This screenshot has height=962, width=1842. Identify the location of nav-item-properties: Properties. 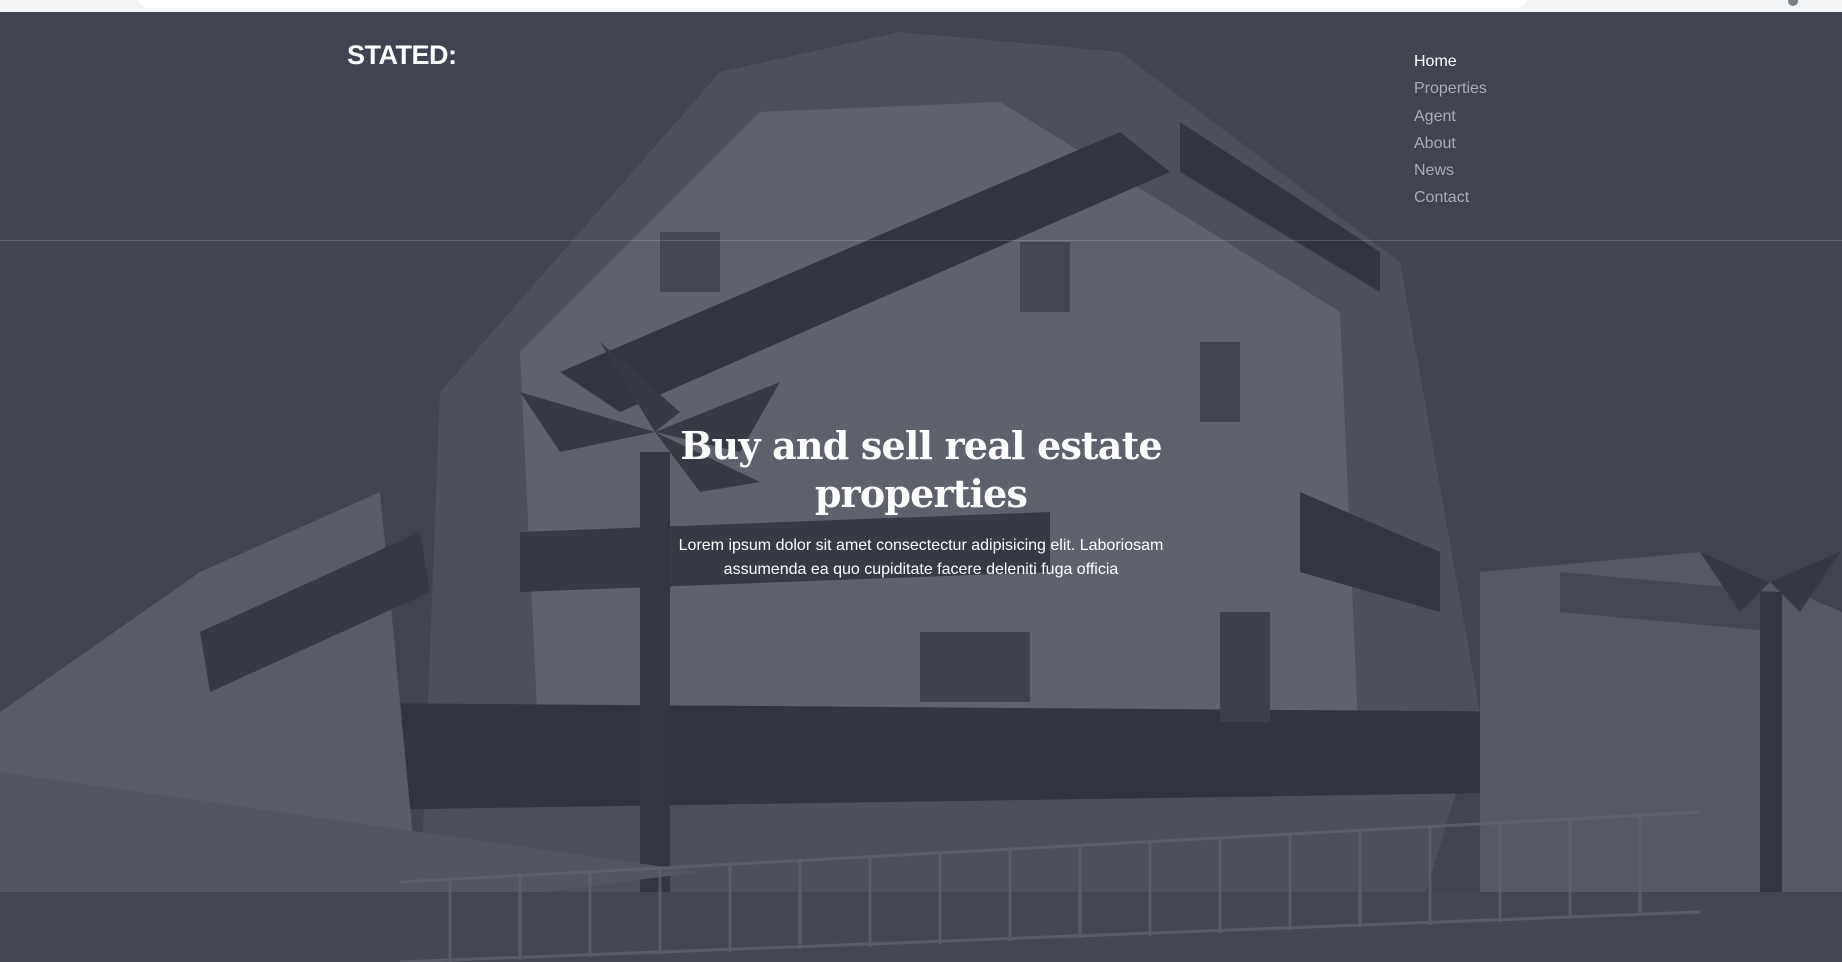
(1450, 88).